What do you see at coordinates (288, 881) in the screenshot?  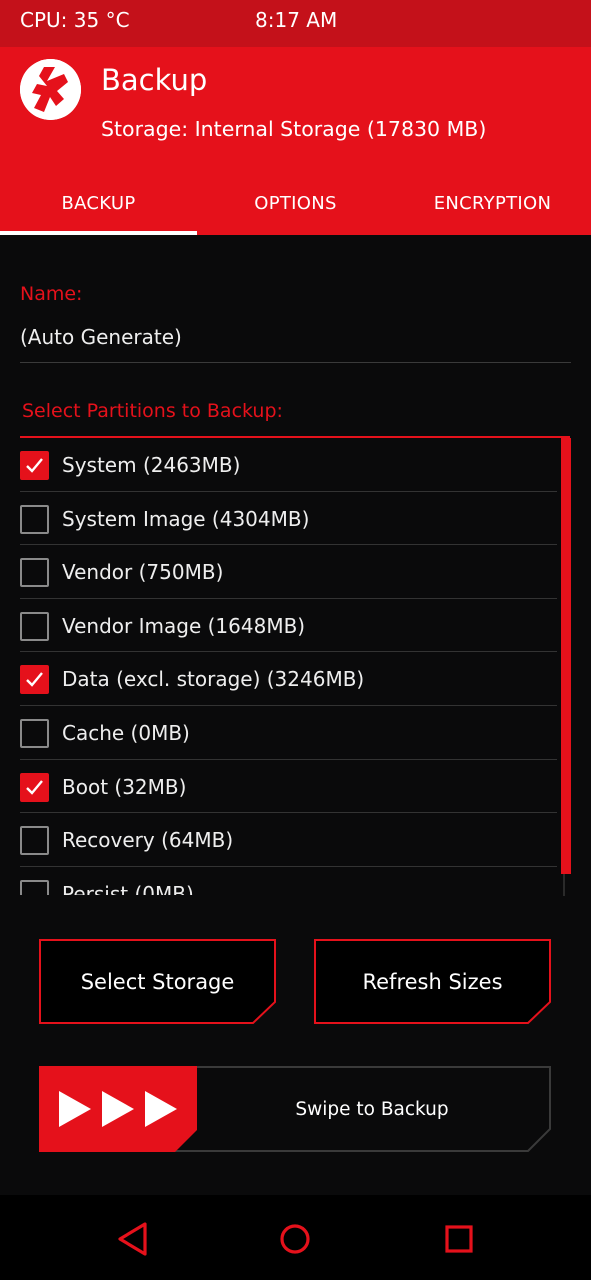 I see `partition-row-persist: Persist (0MB)` at bounding box center [288, 881].